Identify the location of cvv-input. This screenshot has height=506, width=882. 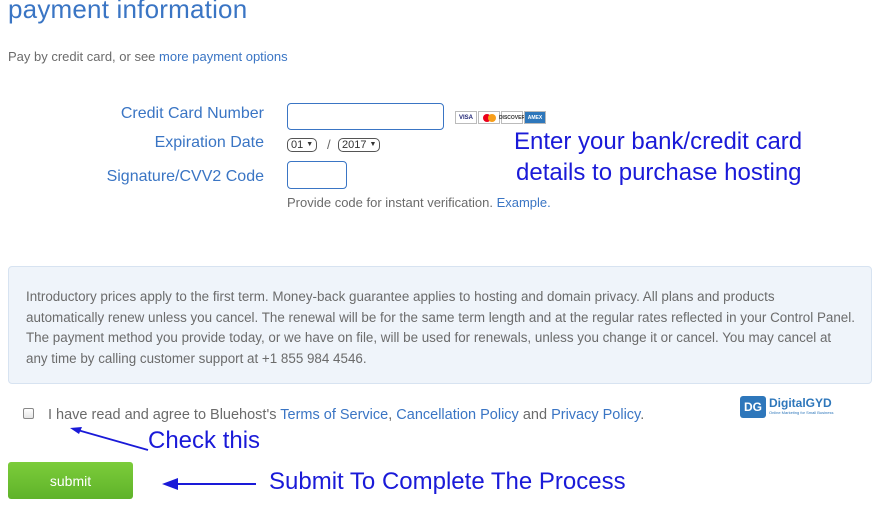
(317, 175).